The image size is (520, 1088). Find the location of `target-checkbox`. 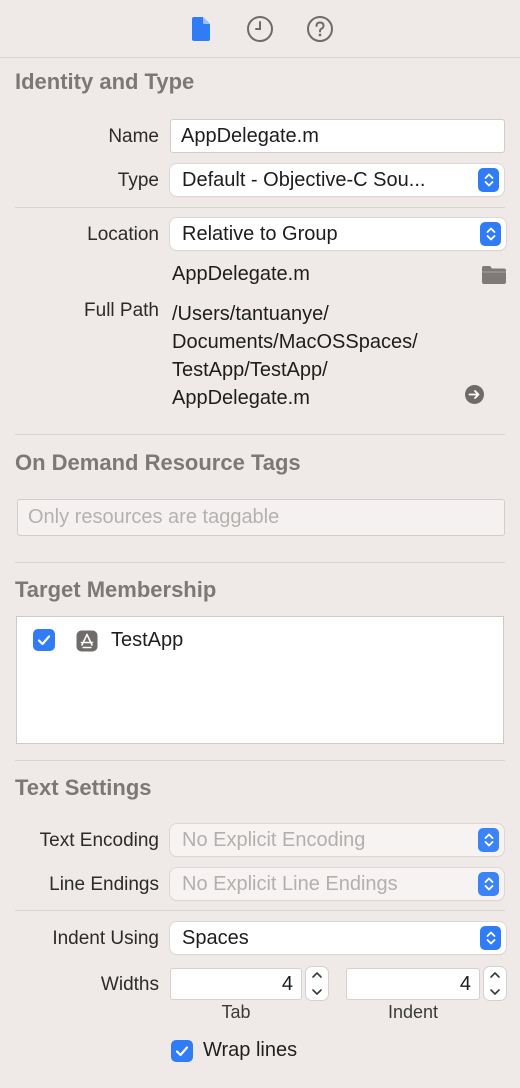

target-checkbox is located at coordinates (44, 640).